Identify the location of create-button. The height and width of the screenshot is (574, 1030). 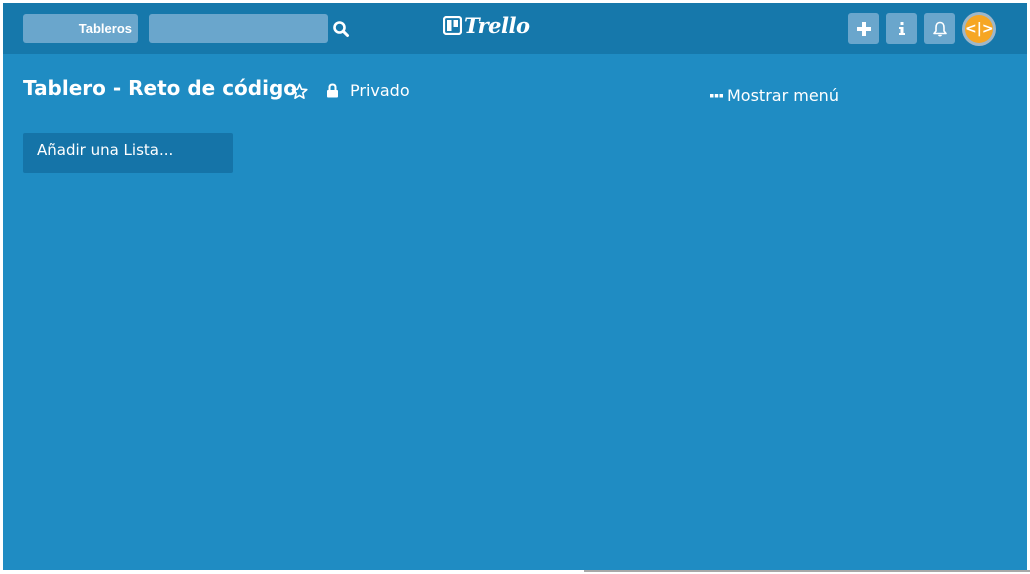
(863, 28).